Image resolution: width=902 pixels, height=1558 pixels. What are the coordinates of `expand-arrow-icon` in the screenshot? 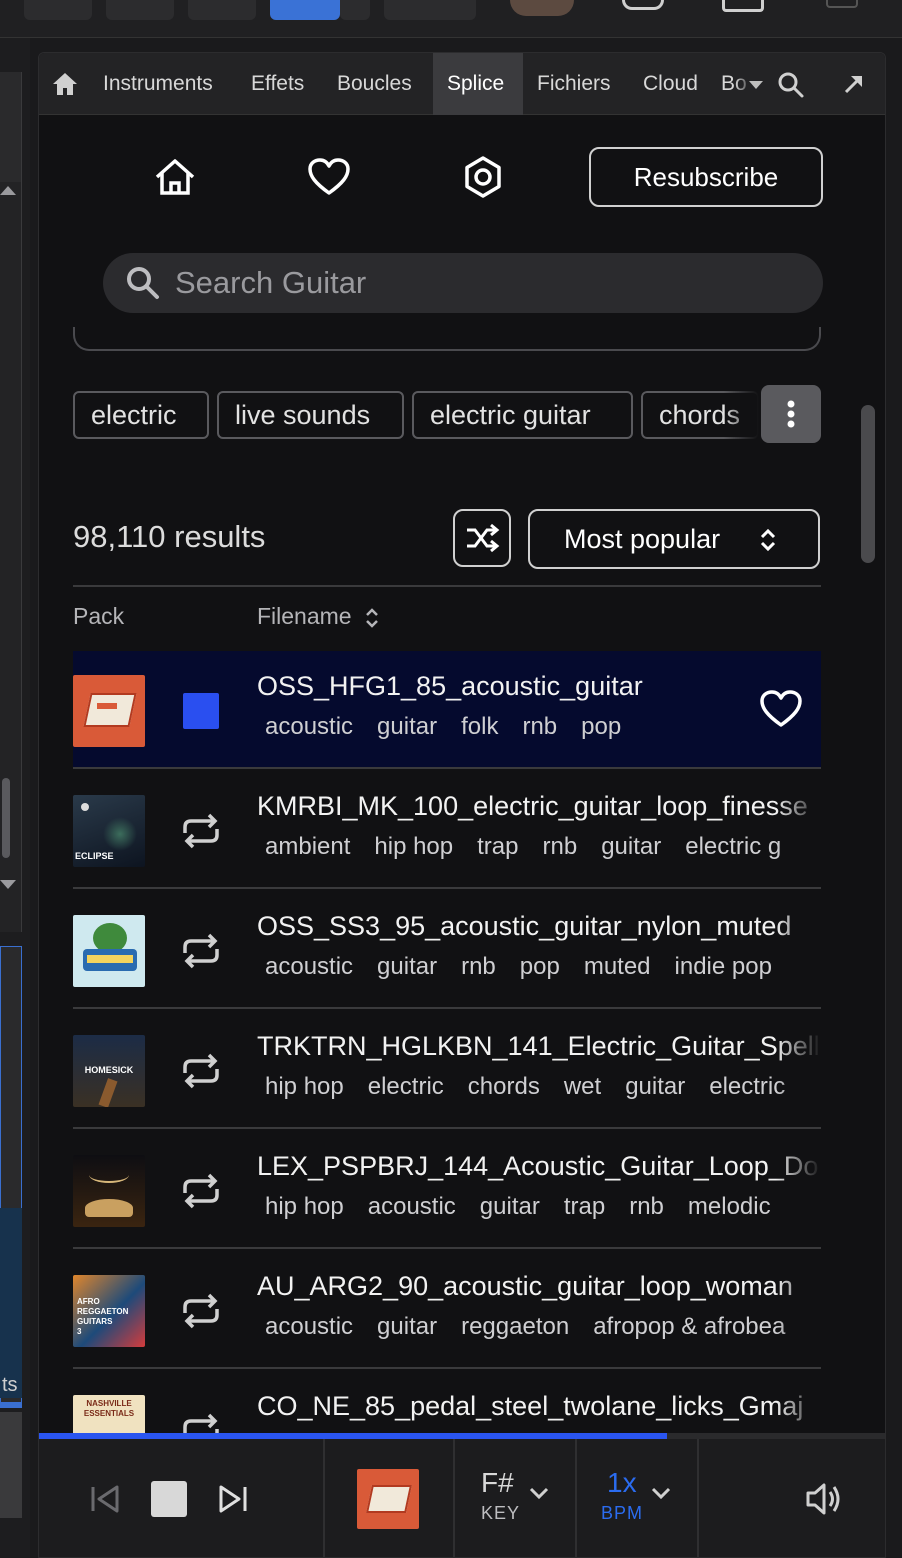 It's located at (854, 84).